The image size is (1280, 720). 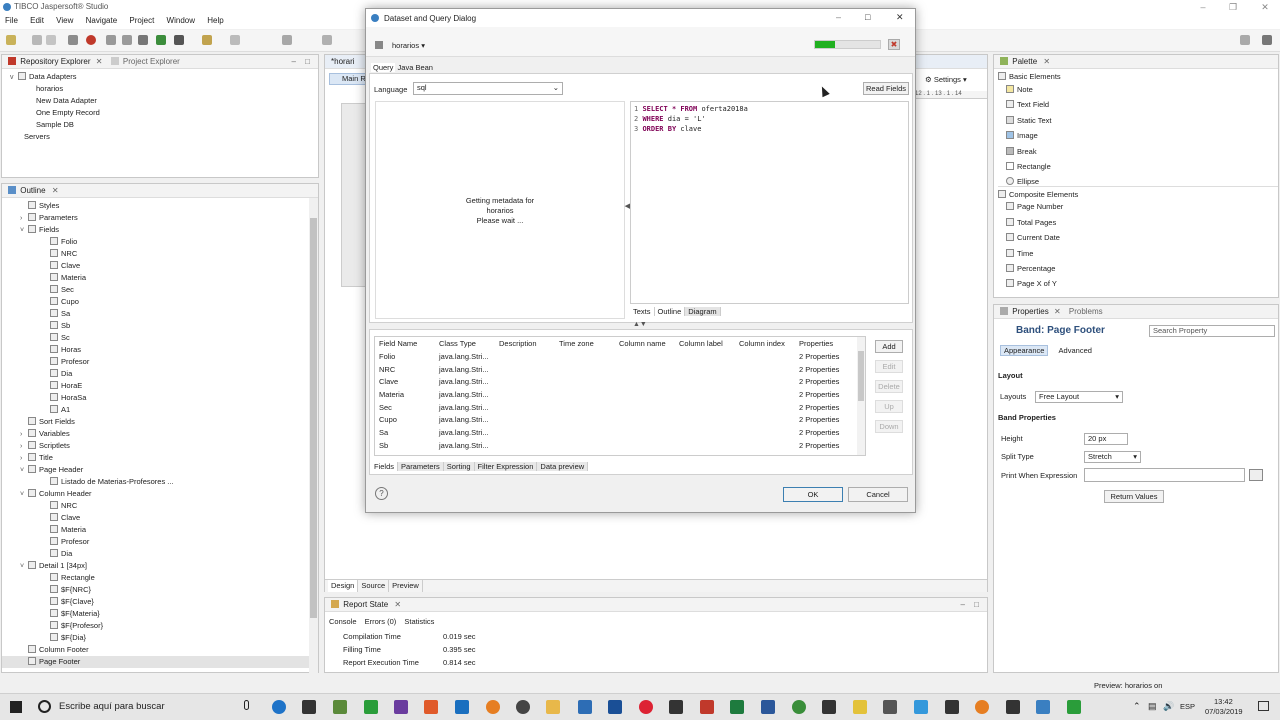 I want to click on tab-filter-expression: Filter Expression, so click(x=506, y=466).